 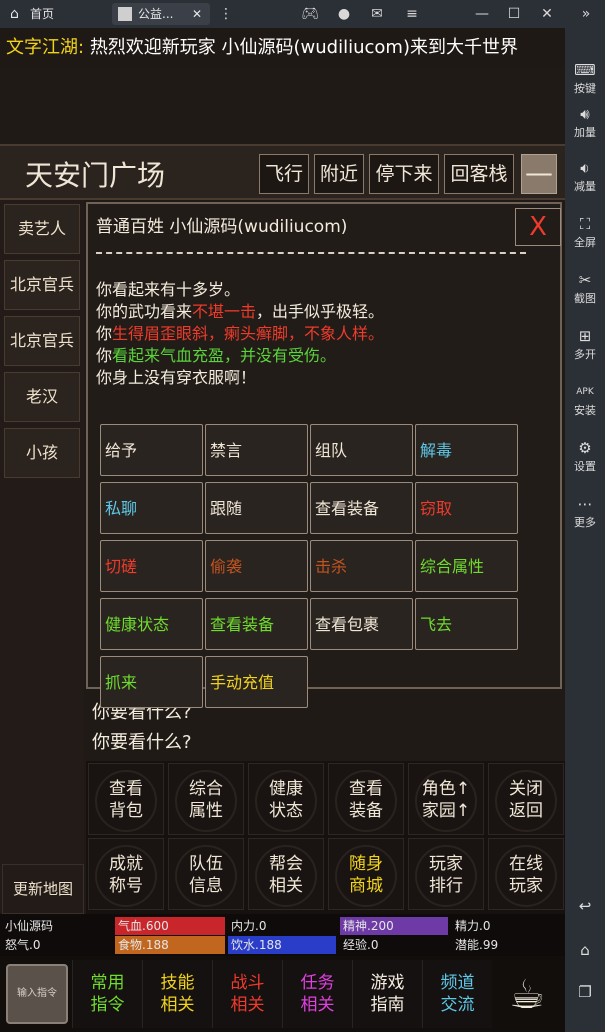 I want to click on sidebar-item-install: APK 安装, so click(x=585, y=400).